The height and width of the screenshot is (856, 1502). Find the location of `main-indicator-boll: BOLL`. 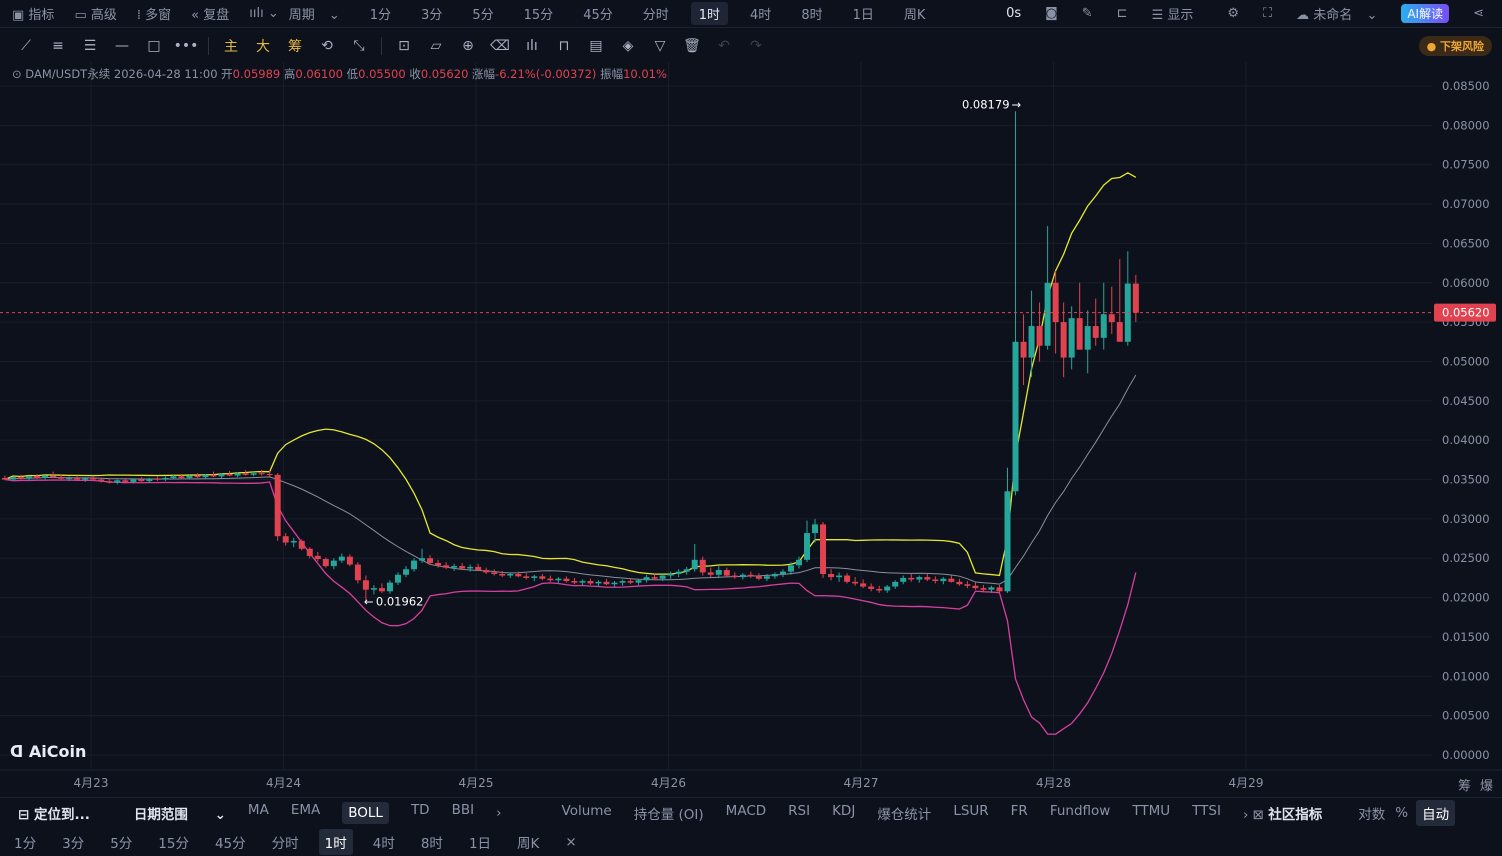

main-indicator-boll: BOLL is located at coordinates (365, 812).